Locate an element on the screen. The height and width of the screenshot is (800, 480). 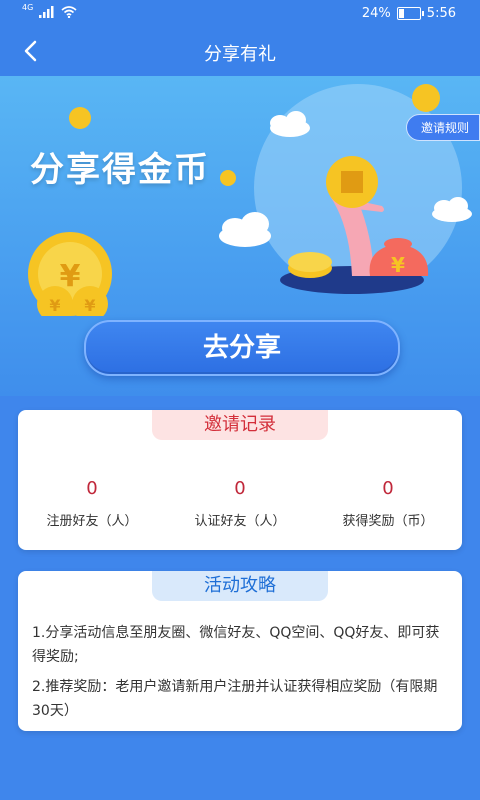
status-bar: 4G 24% 5:56 is located at coordinates (240, 14).